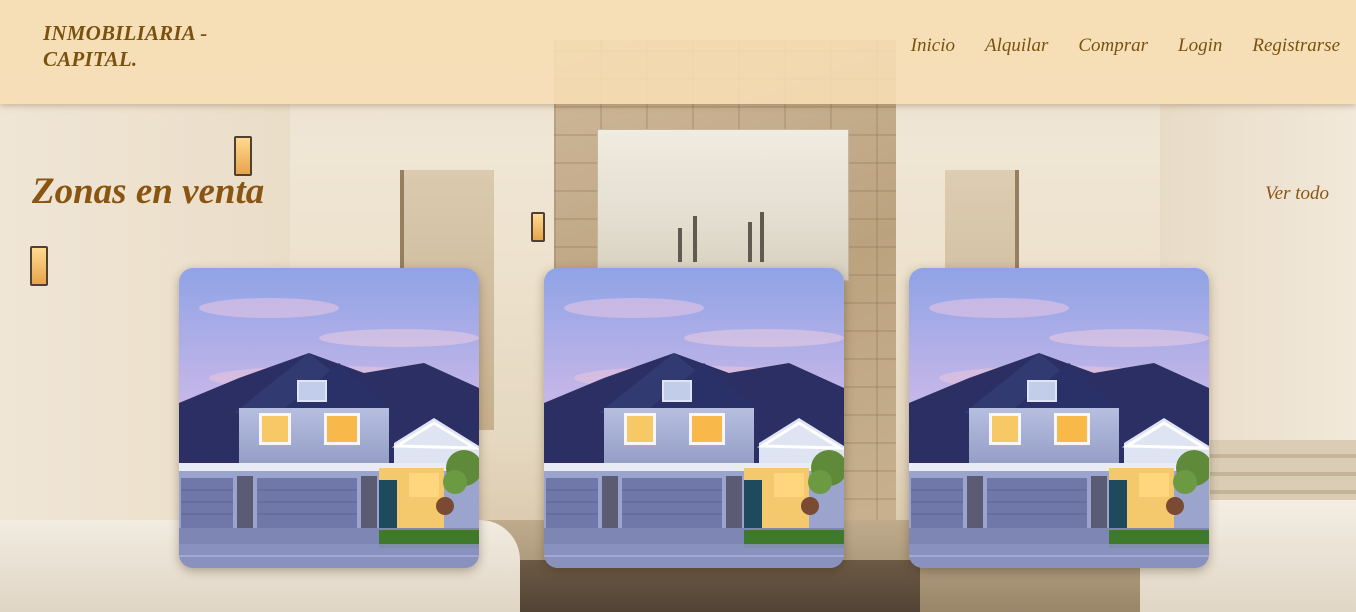 The height and width of the screenshot is (612, 1356). I want to click on brand-logo: INMOBILIARIA - CAPITAL., so click(153, 46).